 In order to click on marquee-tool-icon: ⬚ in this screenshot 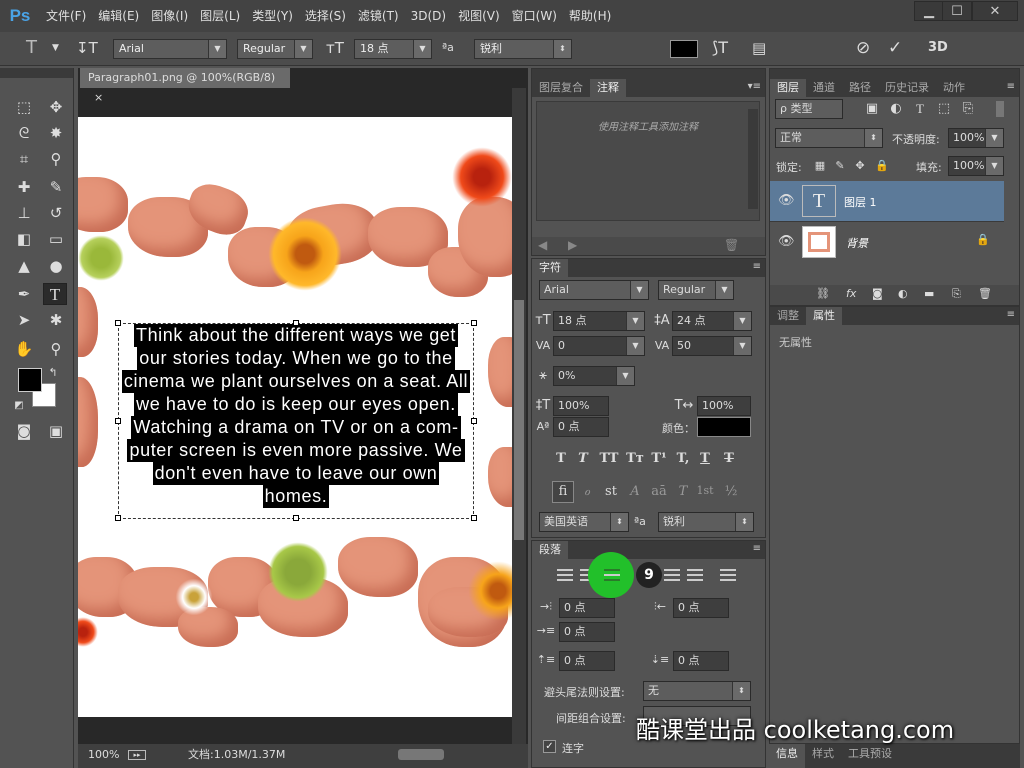, I will do `click(24, 107)`.